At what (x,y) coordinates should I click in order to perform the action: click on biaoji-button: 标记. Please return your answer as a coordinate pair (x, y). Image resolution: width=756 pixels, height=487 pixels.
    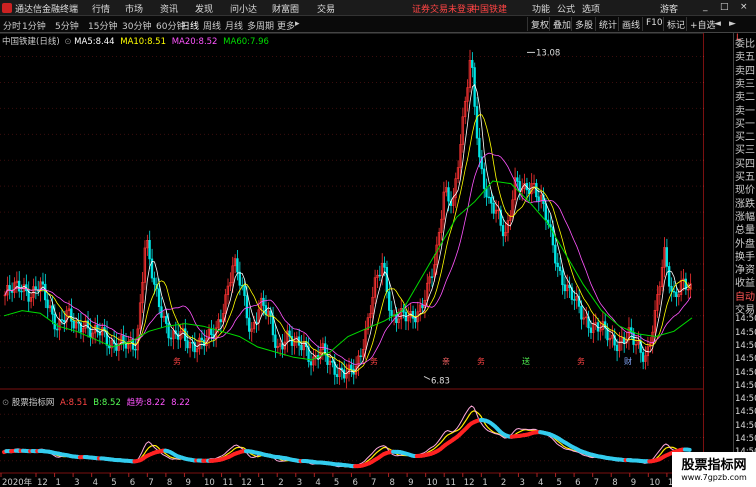
    Looking at the image, I should click on (675, 24).